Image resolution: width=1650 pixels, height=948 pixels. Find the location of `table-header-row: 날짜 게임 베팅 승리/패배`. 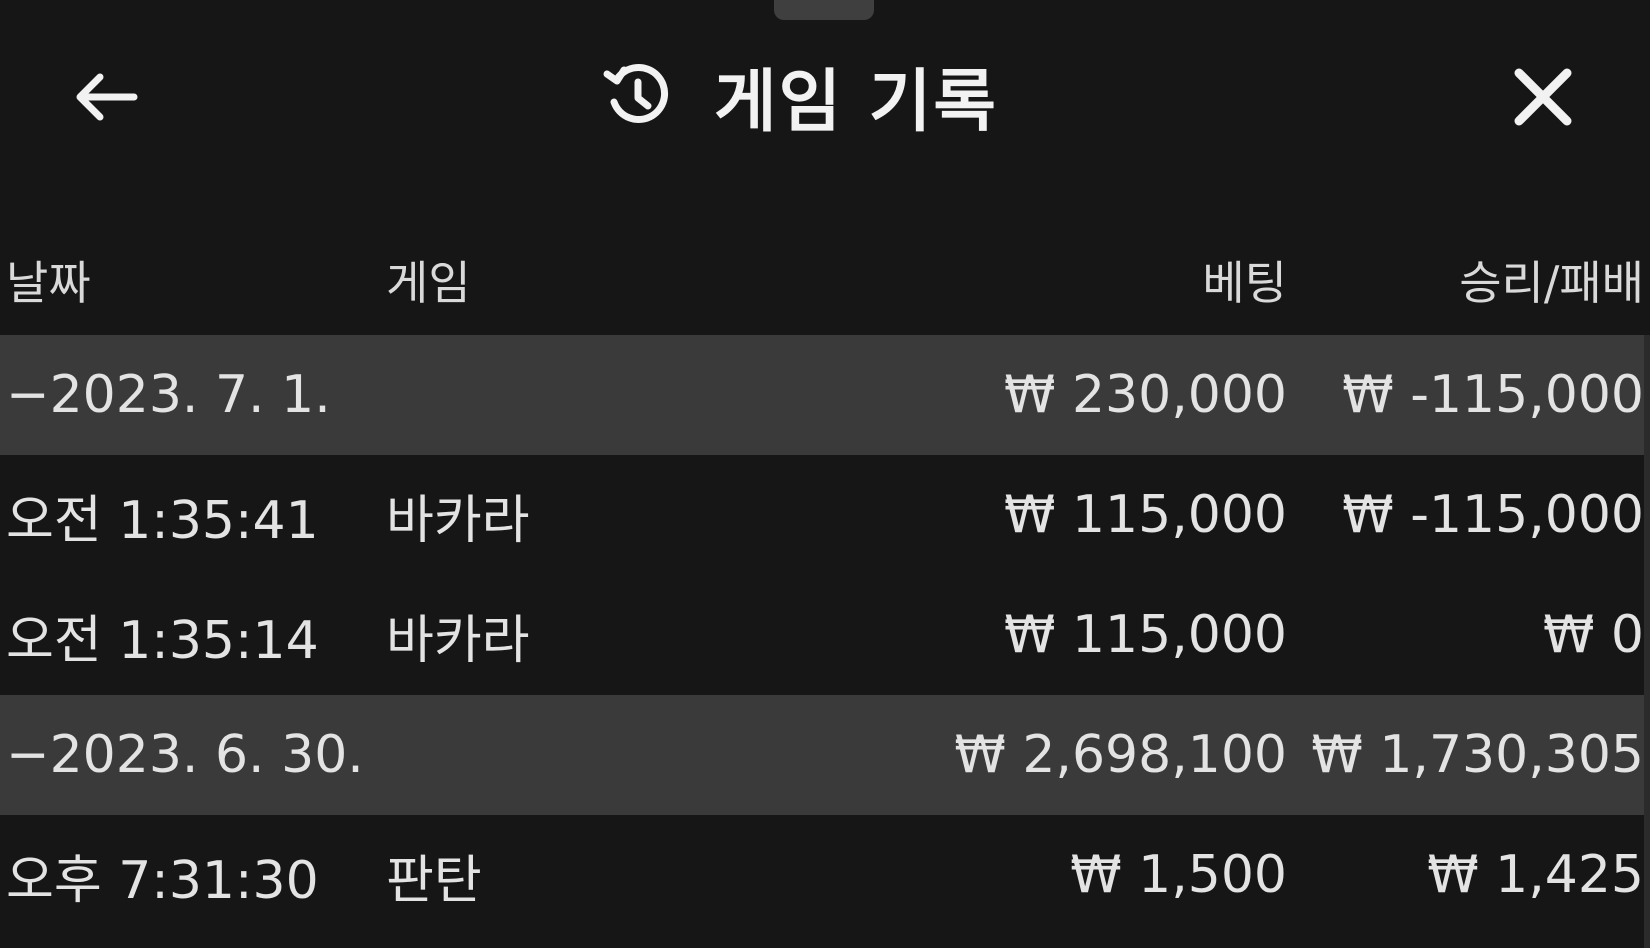

table-header-row: 날짜 게임 베팅 승리/패배 is located at coordinates (825, 280).